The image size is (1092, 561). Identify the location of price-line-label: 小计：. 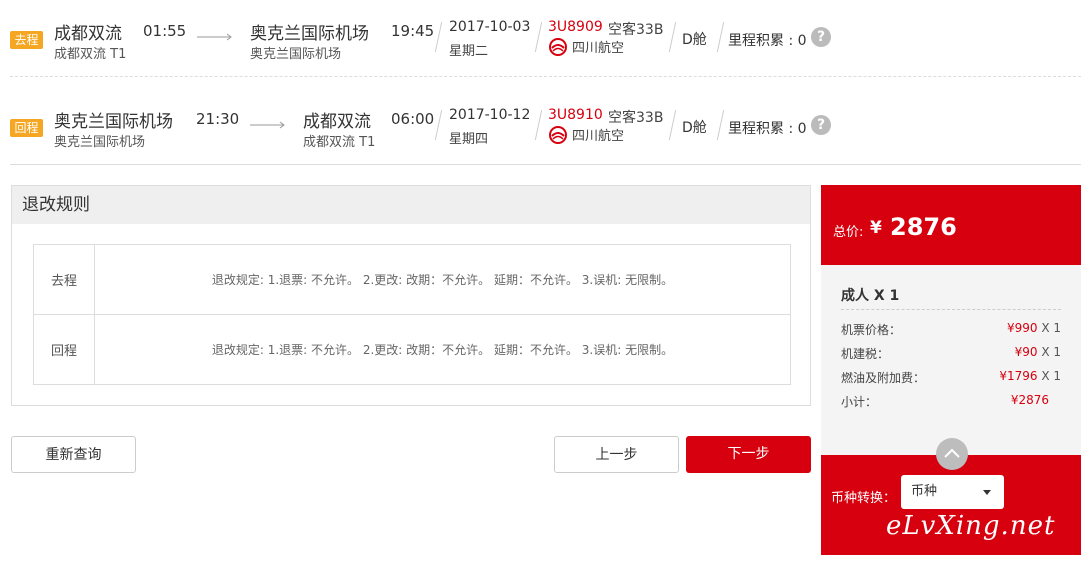
(859, 402).